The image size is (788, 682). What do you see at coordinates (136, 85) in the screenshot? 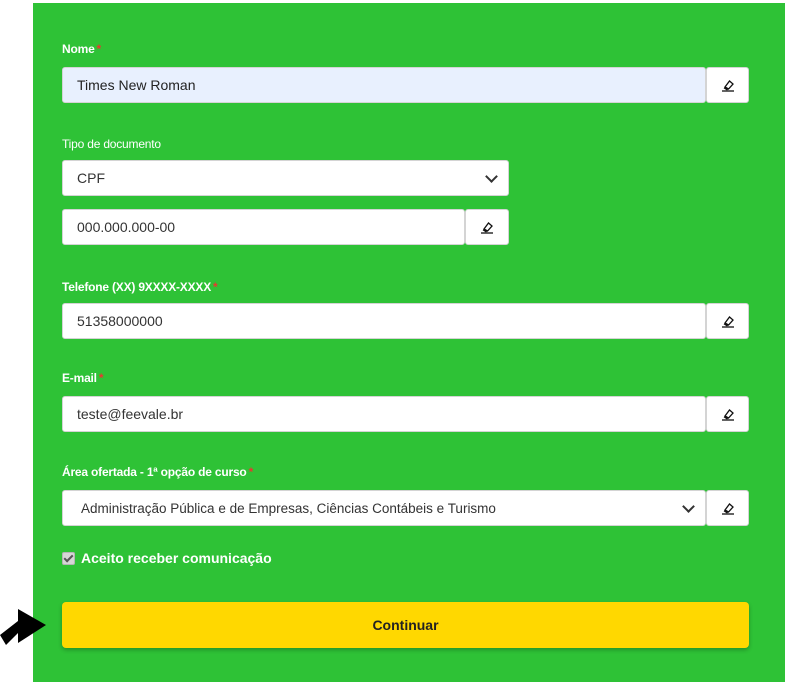
I see `name-input-value: Times New Roman` at bounding box center [136, 85].